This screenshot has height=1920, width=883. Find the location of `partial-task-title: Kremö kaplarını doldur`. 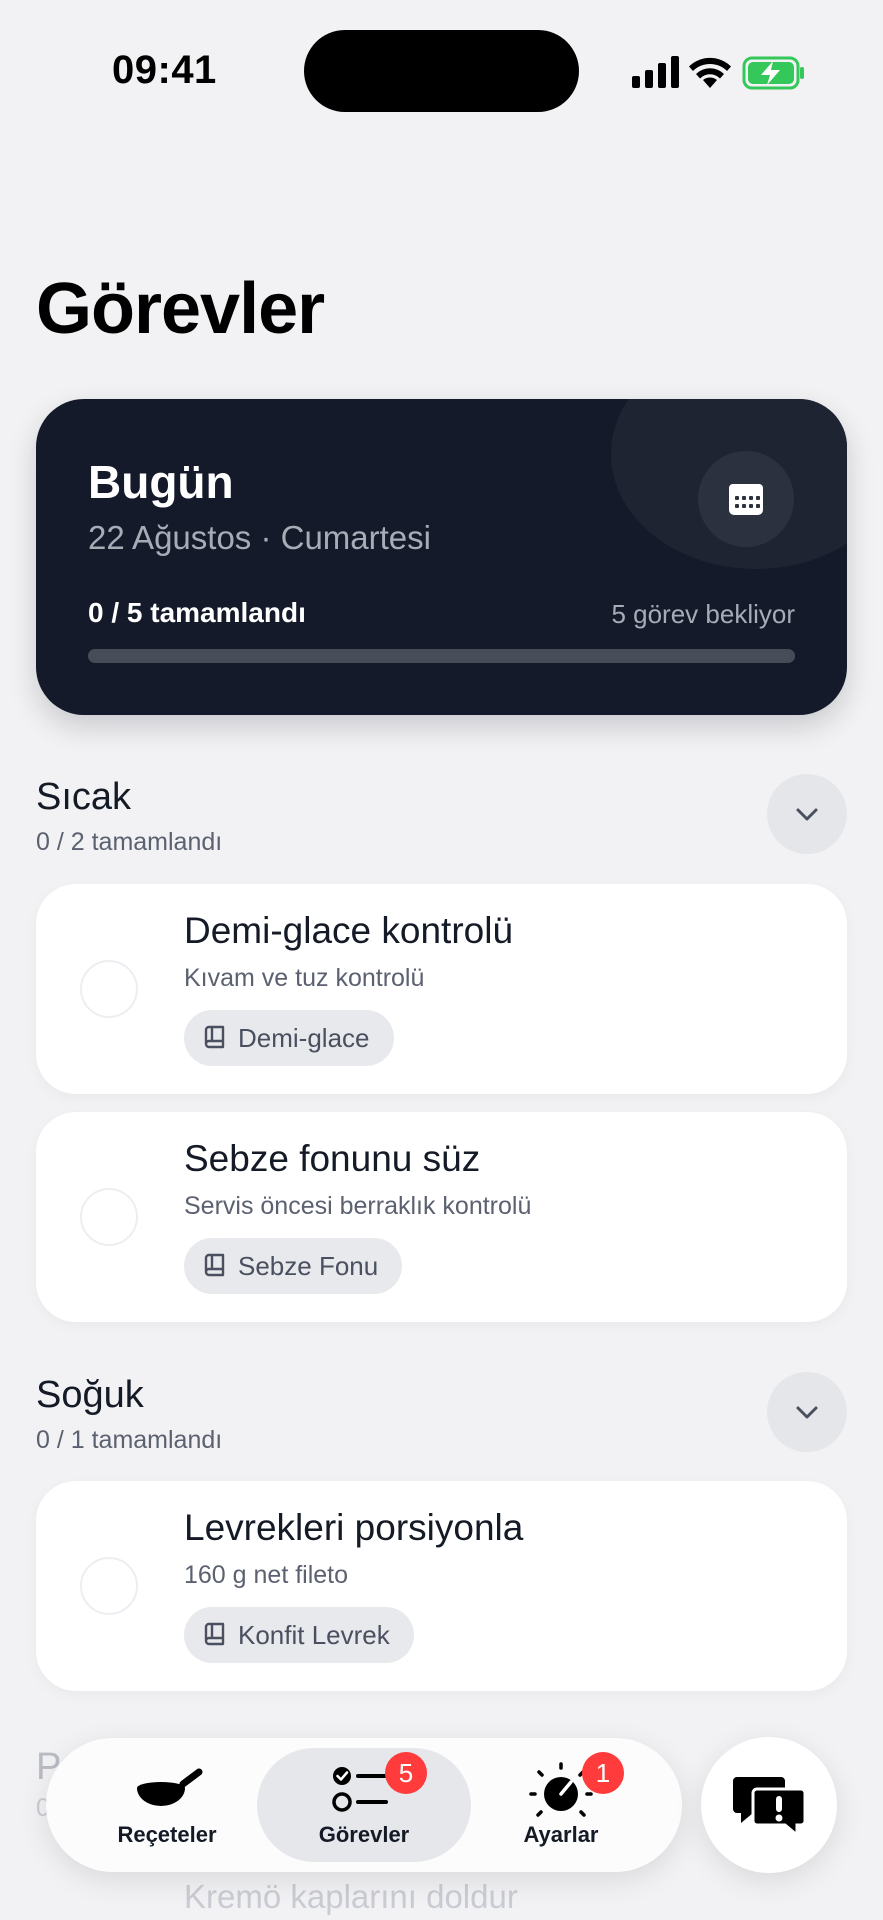

partial-task-title: Kremö kaplarını doldur is located at coordinates (351, 1896).